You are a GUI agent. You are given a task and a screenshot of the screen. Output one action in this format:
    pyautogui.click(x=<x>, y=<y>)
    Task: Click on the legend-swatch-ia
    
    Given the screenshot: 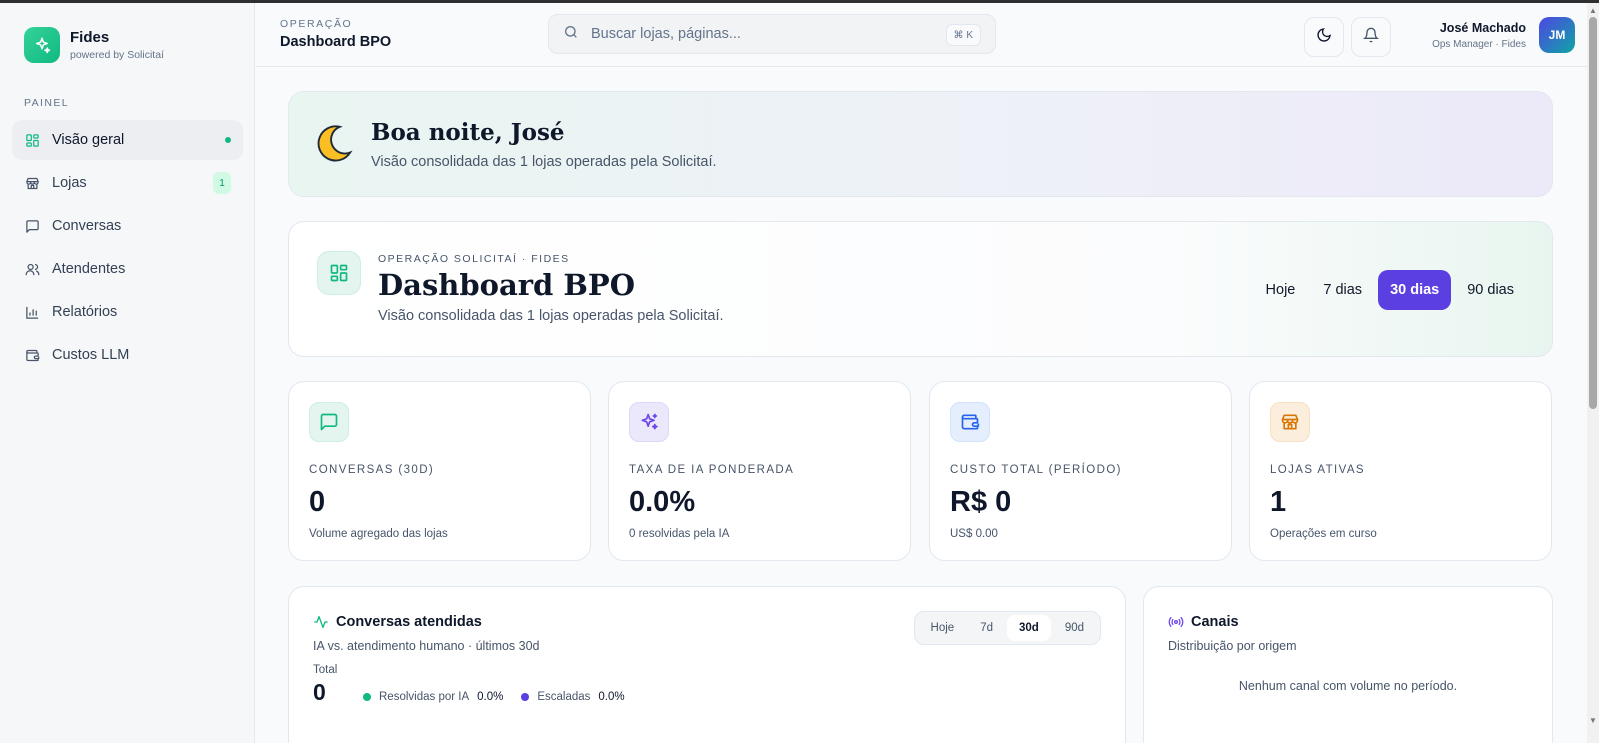 What is the action you would take?
    pyautogui.click(x=367, y=697)
    